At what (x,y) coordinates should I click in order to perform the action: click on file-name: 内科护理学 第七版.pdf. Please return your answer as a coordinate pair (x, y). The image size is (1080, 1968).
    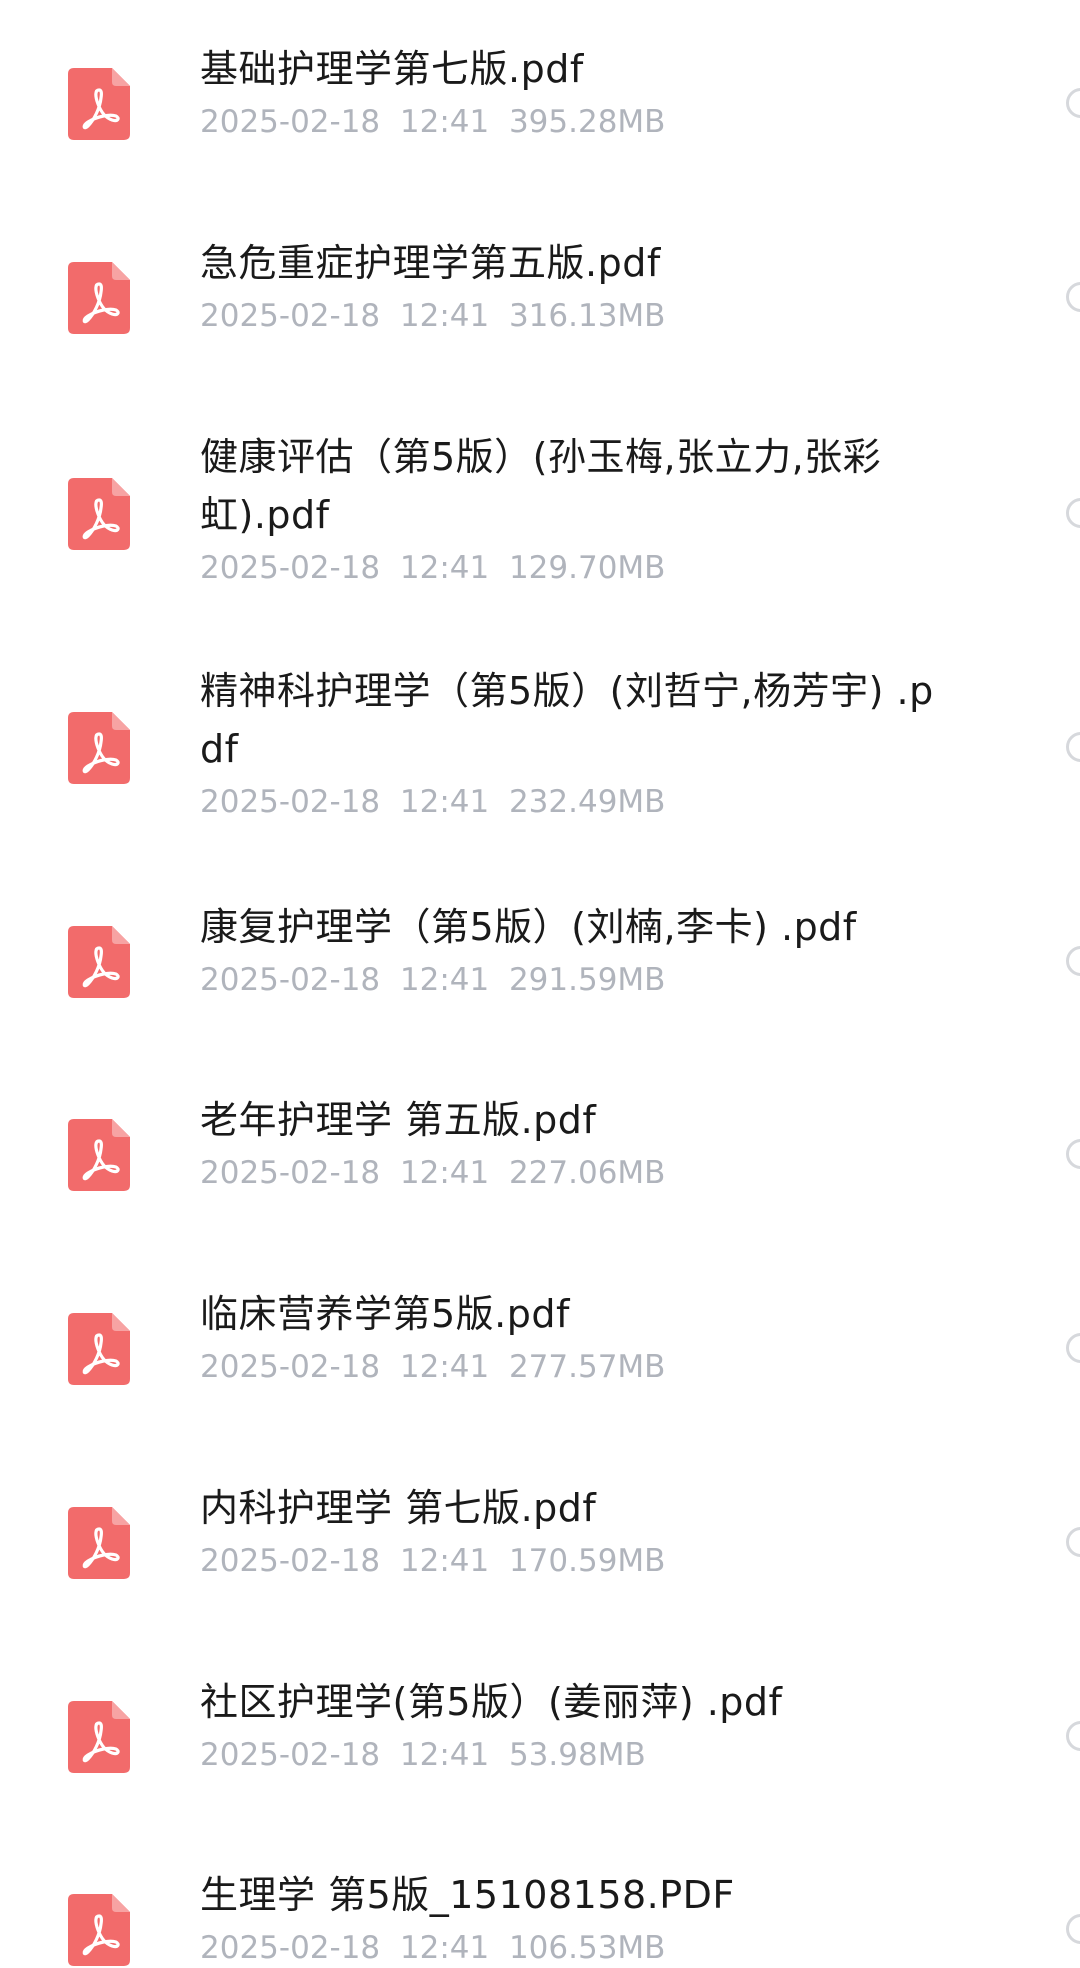
    Looking at the image, I should click on (398, 1508).